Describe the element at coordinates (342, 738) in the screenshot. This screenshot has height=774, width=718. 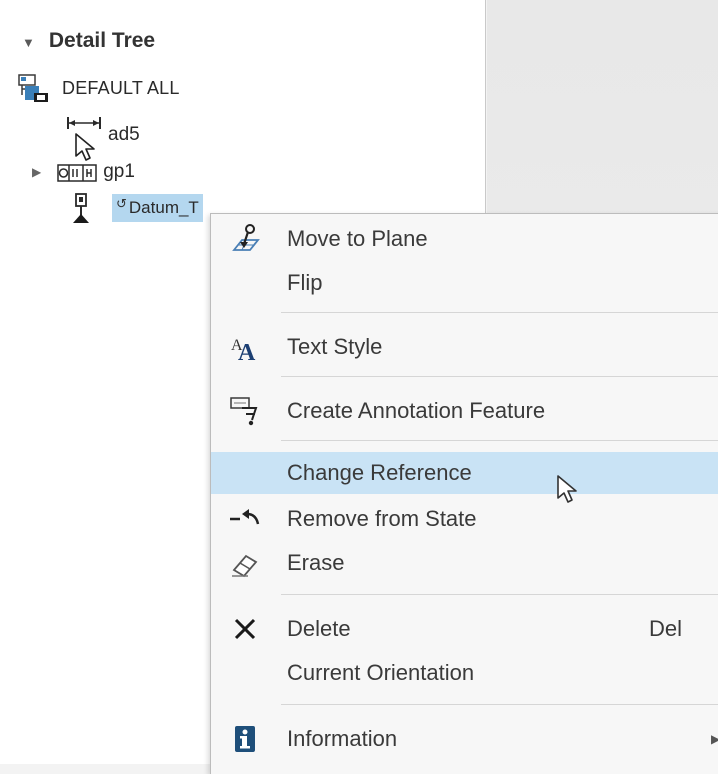
I see `menu-item-label: Information` at that location.